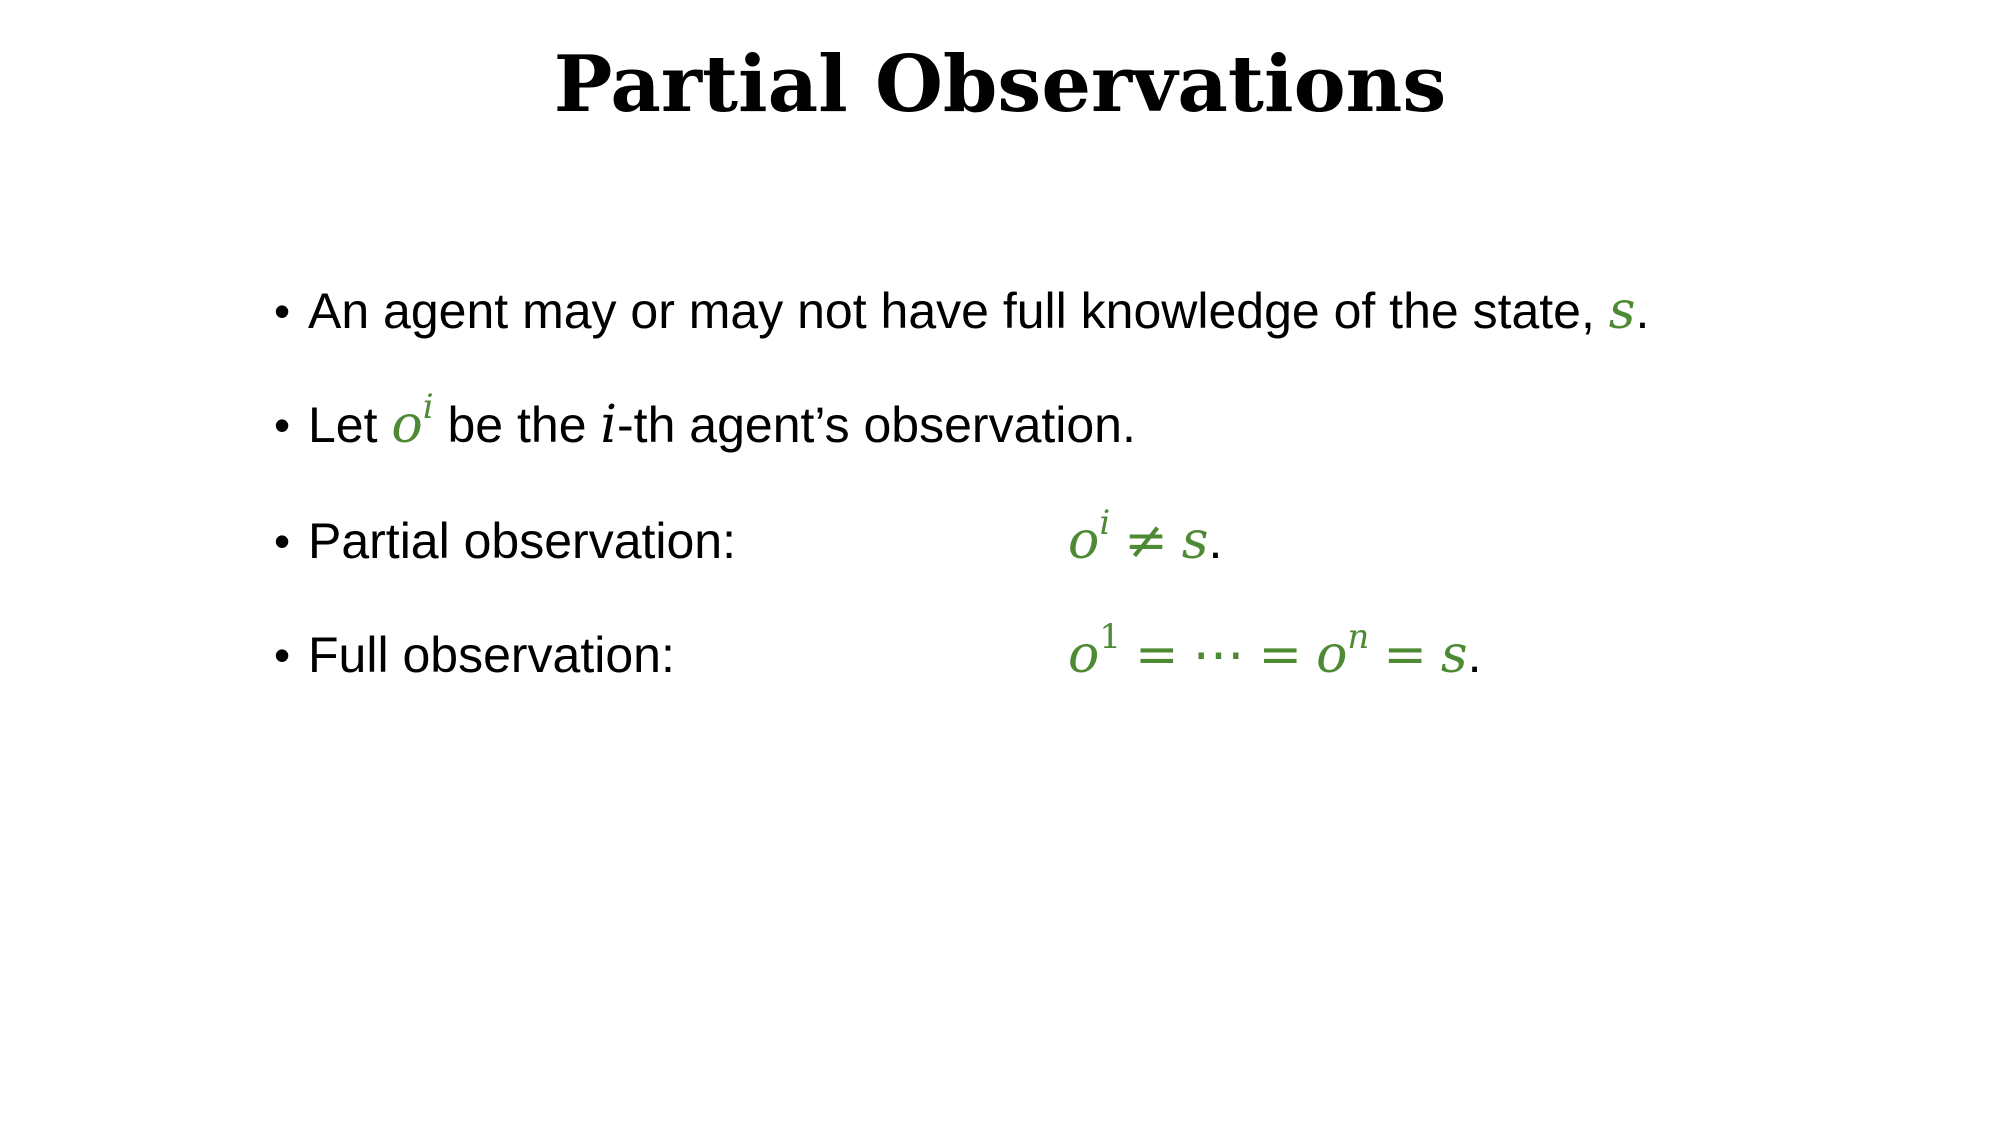 This screenshot has height=1125, width=2000. I want to click on bullet-text: Let oi be the i-th agent’s observation., so click(722, 425).